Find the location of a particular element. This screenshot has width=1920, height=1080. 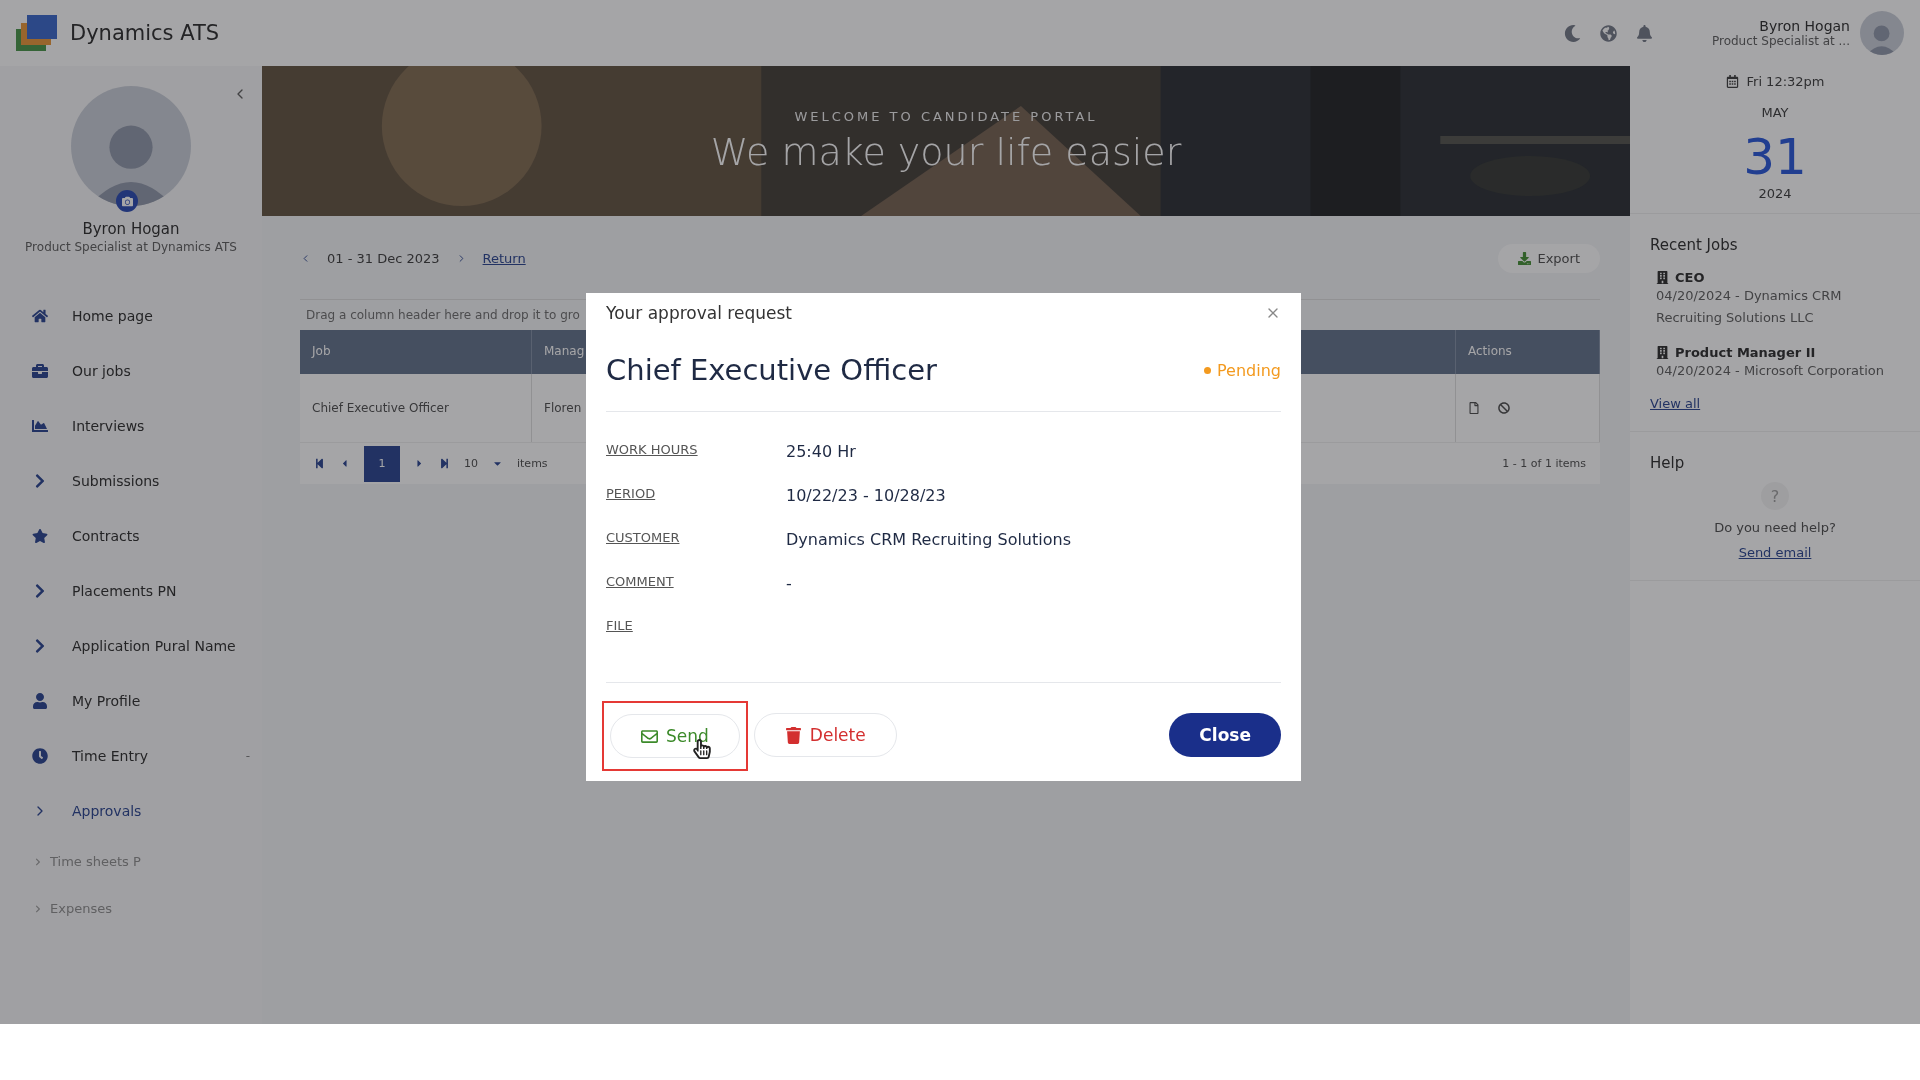

page-button: 1 is located at coordinates (382, 463).